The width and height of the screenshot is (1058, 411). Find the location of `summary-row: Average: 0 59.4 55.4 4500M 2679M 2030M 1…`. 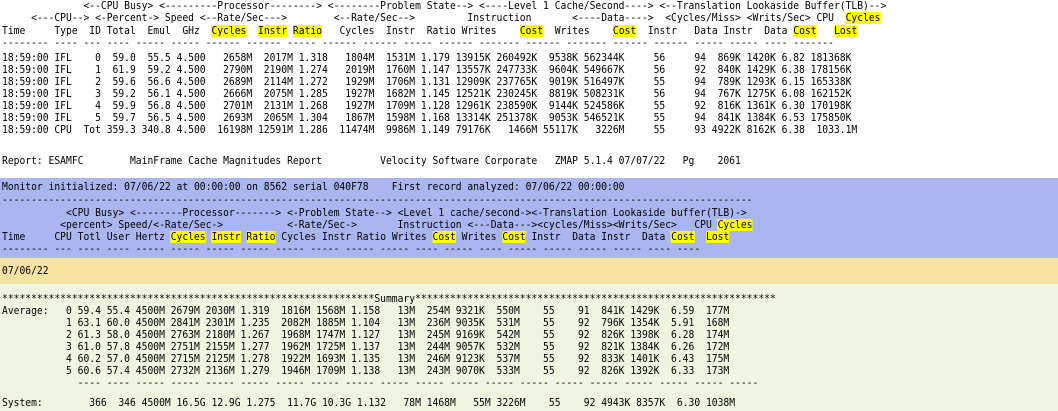

summary-row: Average: 0 59.4 55.4 4500M 2679M 2030M 1… is located at coordinates (366, 311).